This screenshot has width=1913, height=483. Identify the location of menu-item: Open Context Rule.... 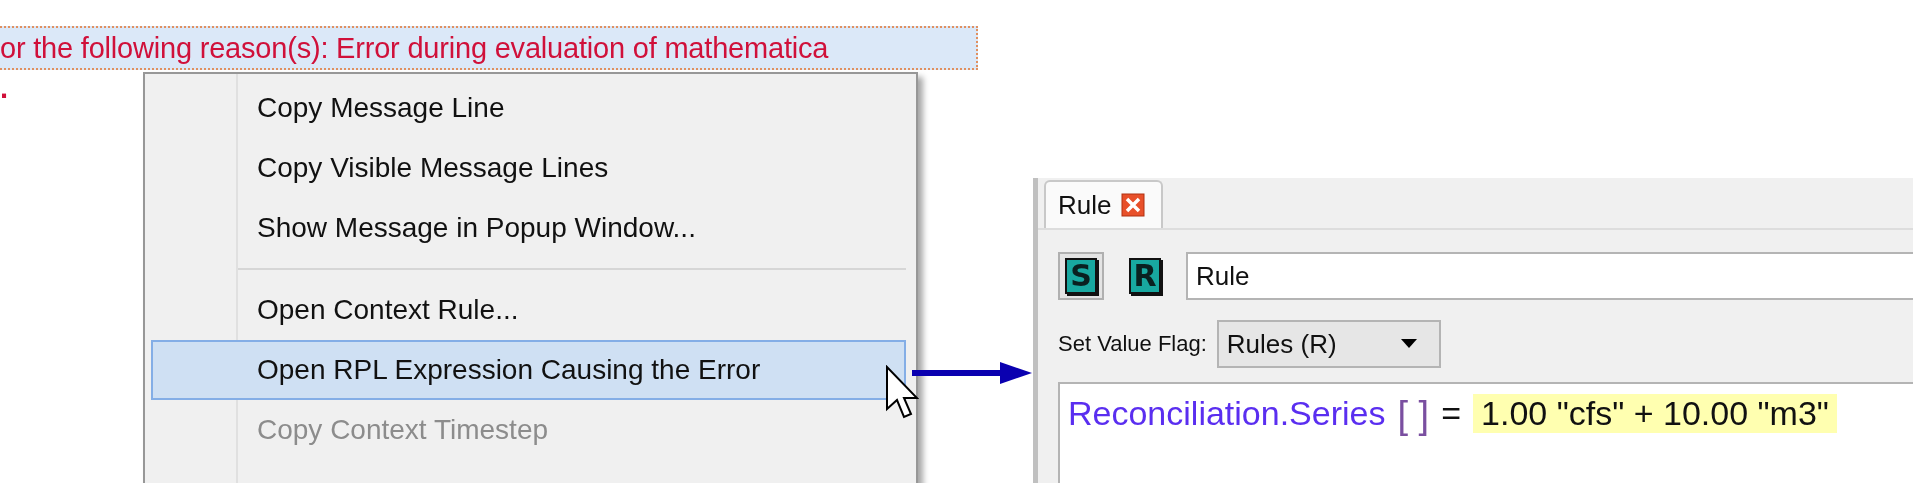
(528, 310).